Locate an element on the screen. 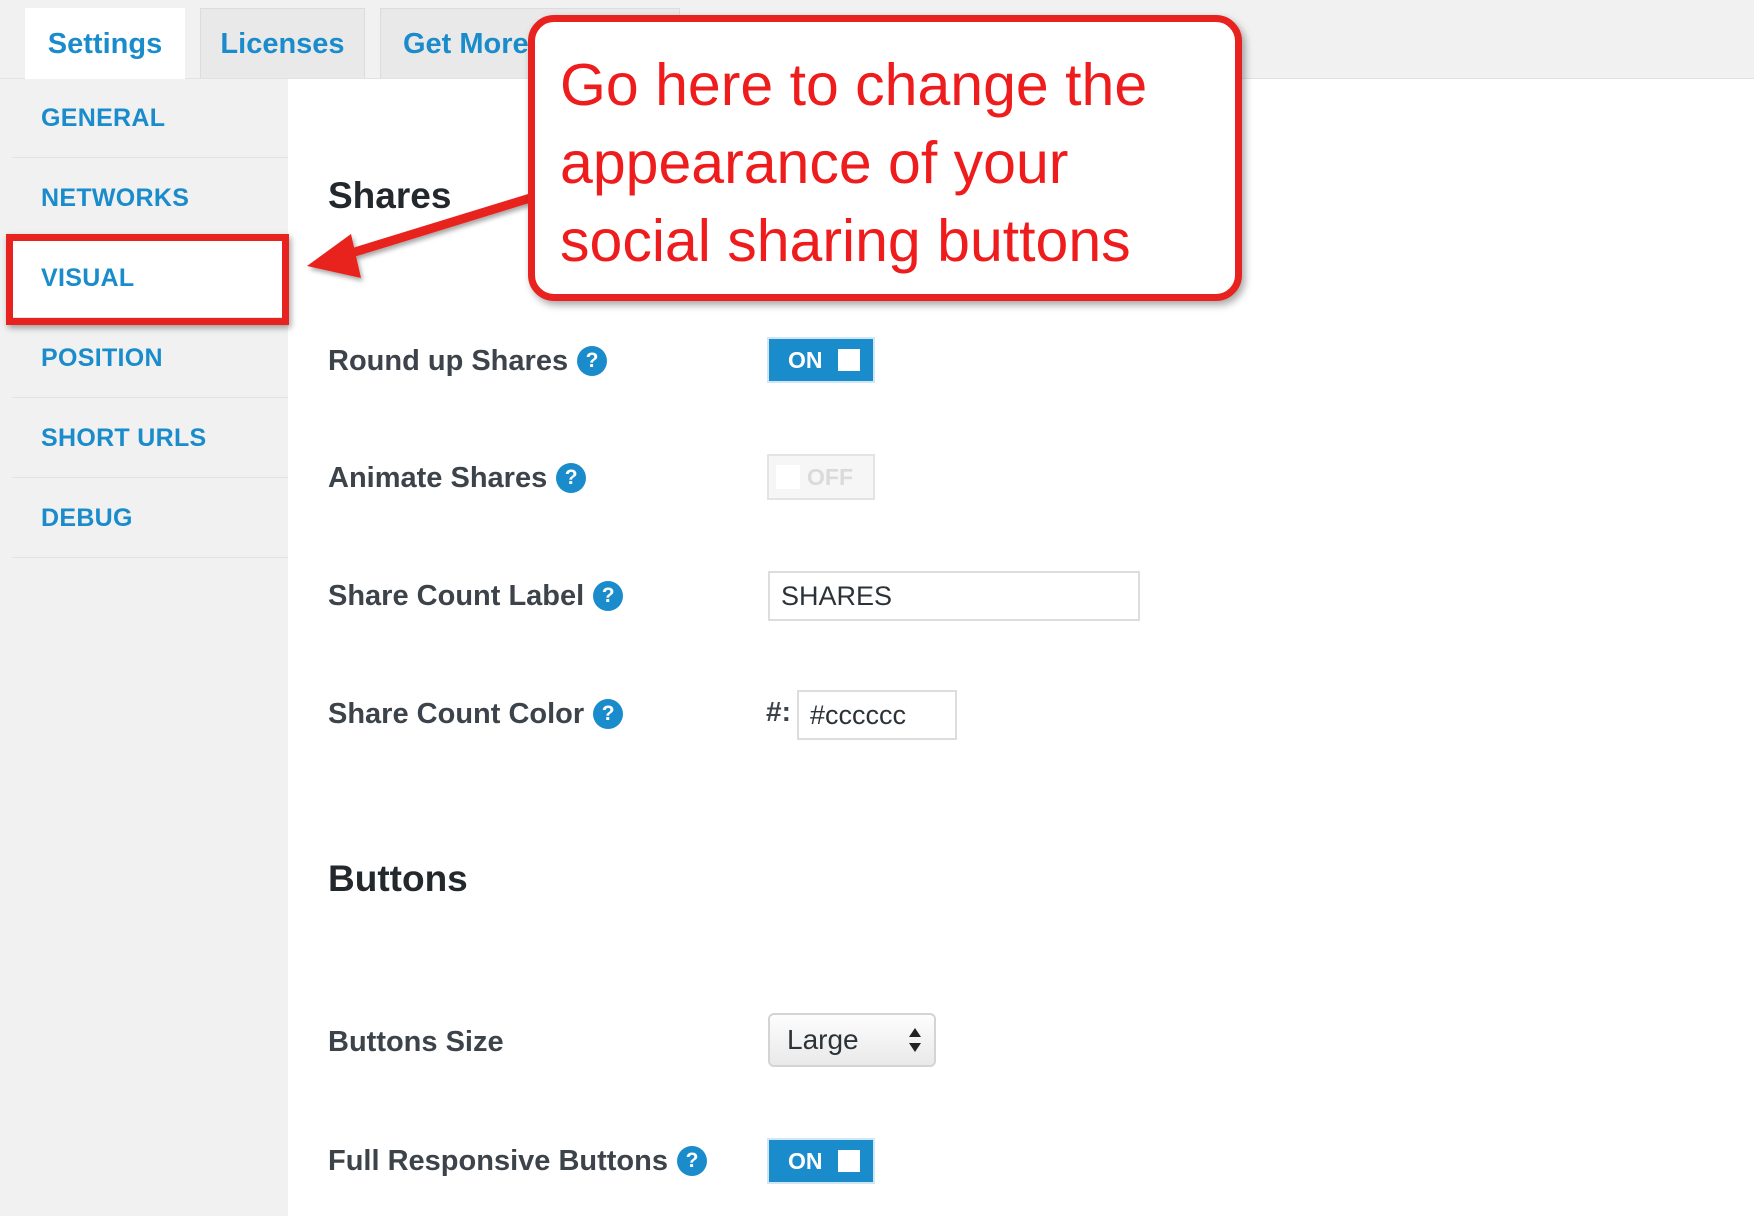  sidebar-item-position: POSITION is located at coordinates (150, 358).